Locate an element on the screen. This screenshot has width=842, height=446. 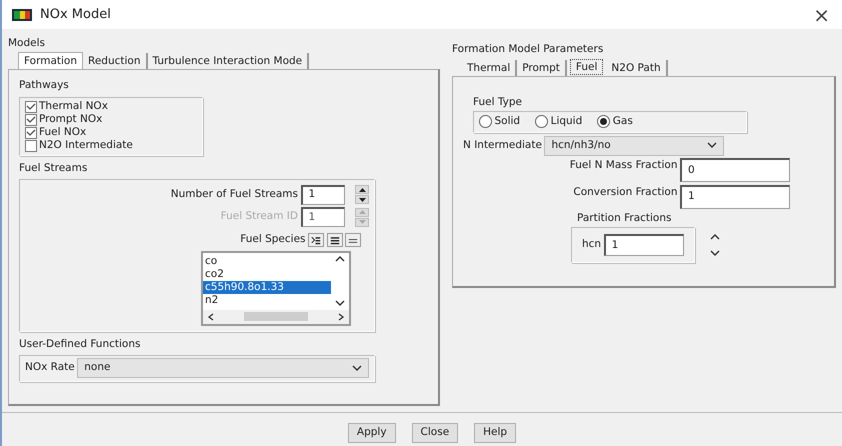
field-label: Fuel Stream ID is located at coordinates (259, 216).